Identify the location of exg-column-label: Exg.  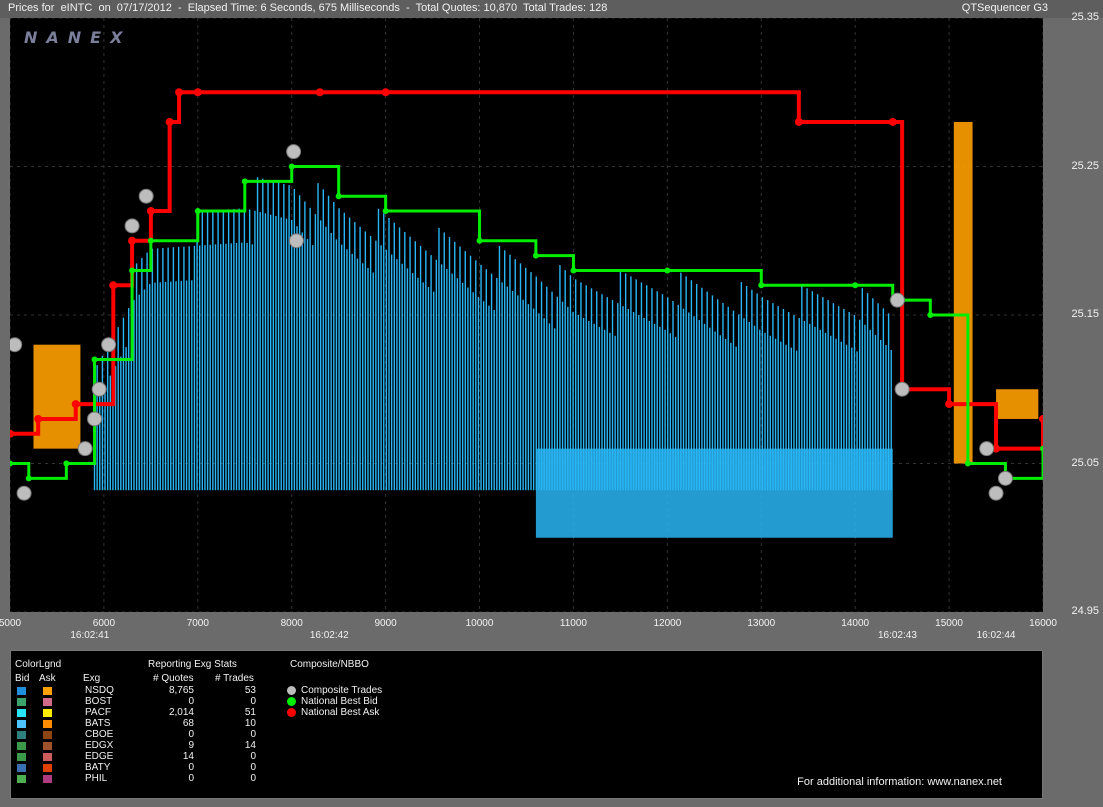
(92, 678).